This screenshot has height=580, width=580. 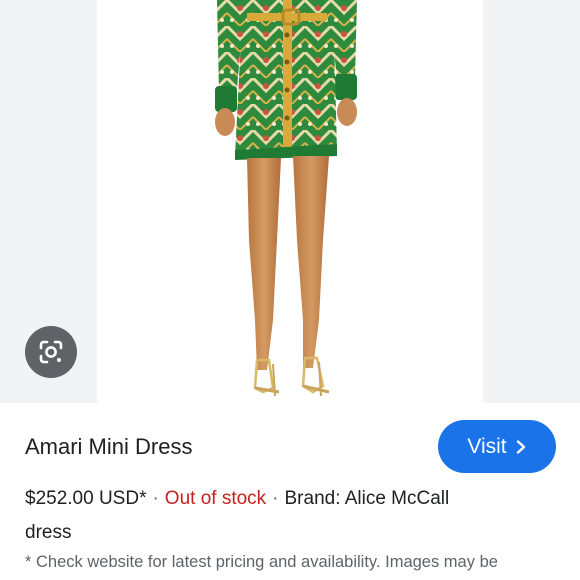 What do you see at coordinates (215, 498) in the screenshot?
I see `stock-status: Out of stock` at bounding box center [215, 498].